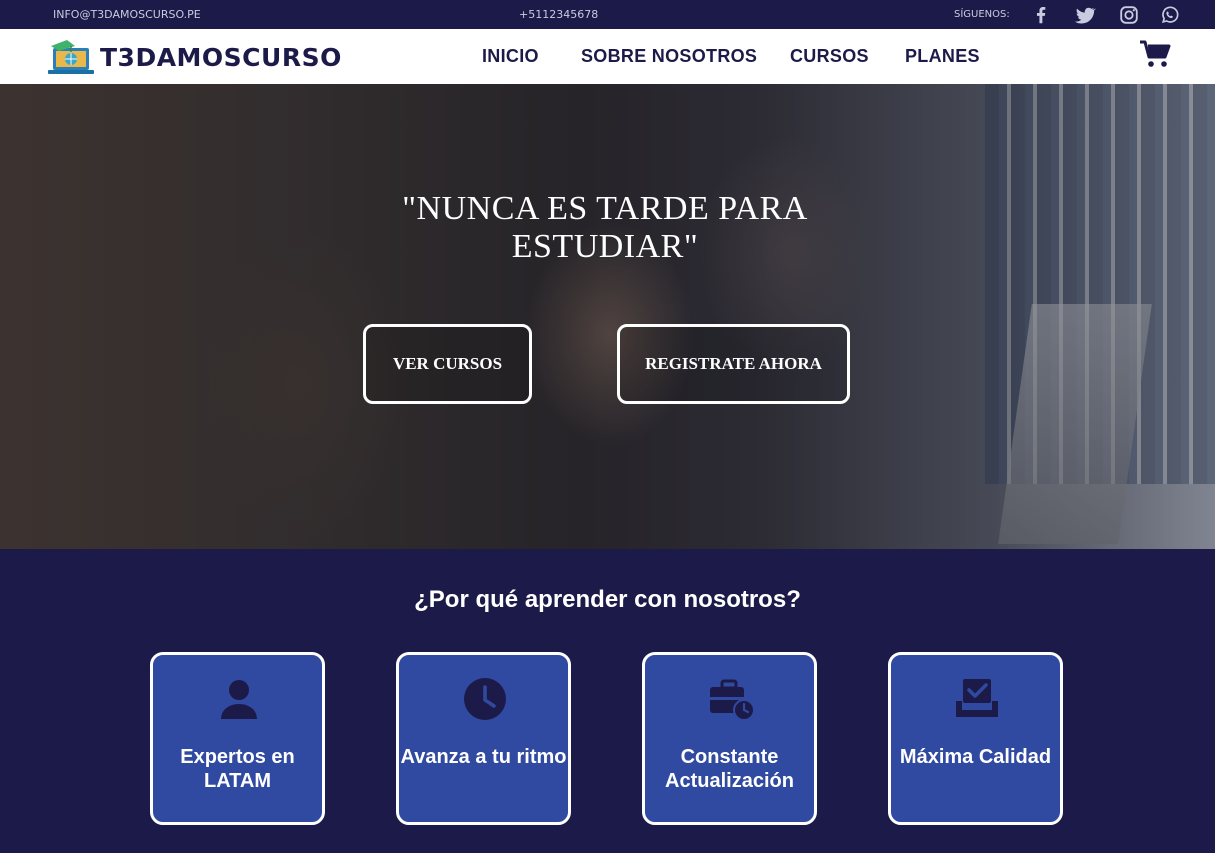  I want to click on feature-label: Expertos en LATAM, so click(237, 769).